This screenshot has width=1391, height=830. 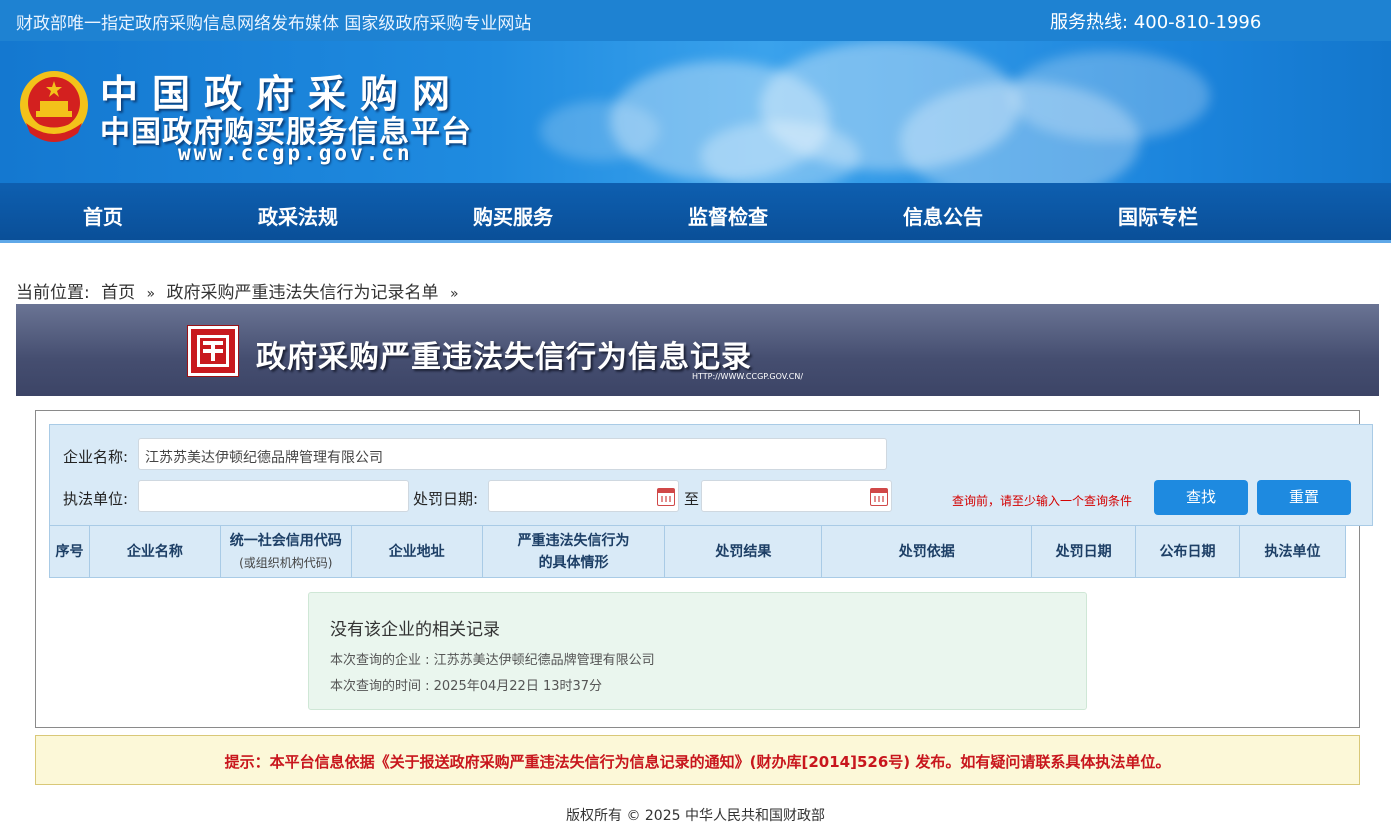 What do you see at coordinates (53, 293) in the screenshot?
I see `breadcrumb-prefix: 当前位置:` at bounding box center [53, 293].